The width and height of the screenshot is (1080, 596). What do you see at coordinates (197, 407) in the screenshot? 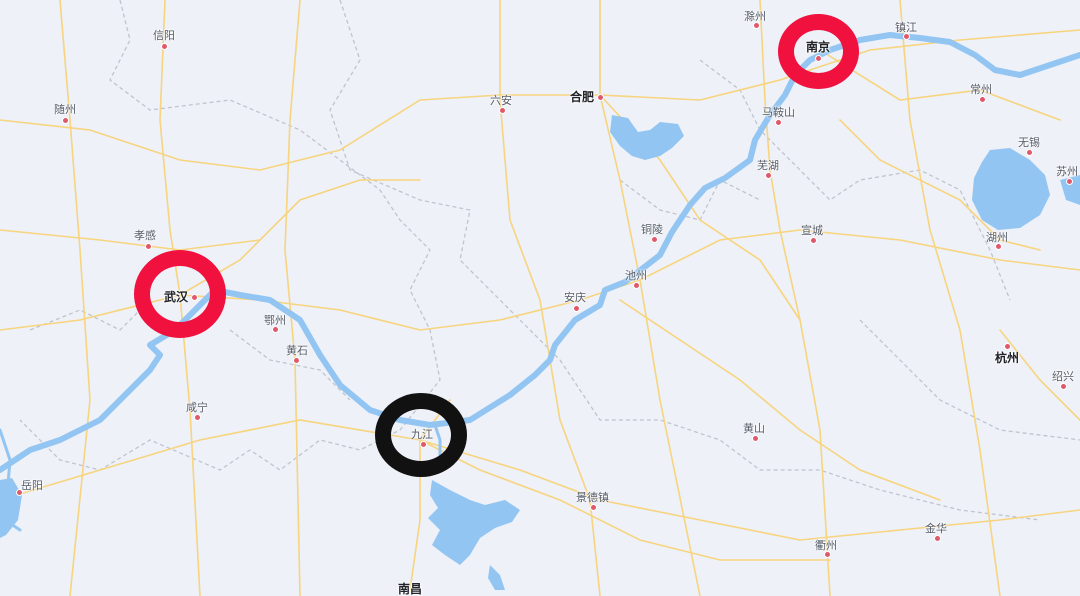
I see `city-label-xianning: 咸宁` at bounding box center [197, 407].